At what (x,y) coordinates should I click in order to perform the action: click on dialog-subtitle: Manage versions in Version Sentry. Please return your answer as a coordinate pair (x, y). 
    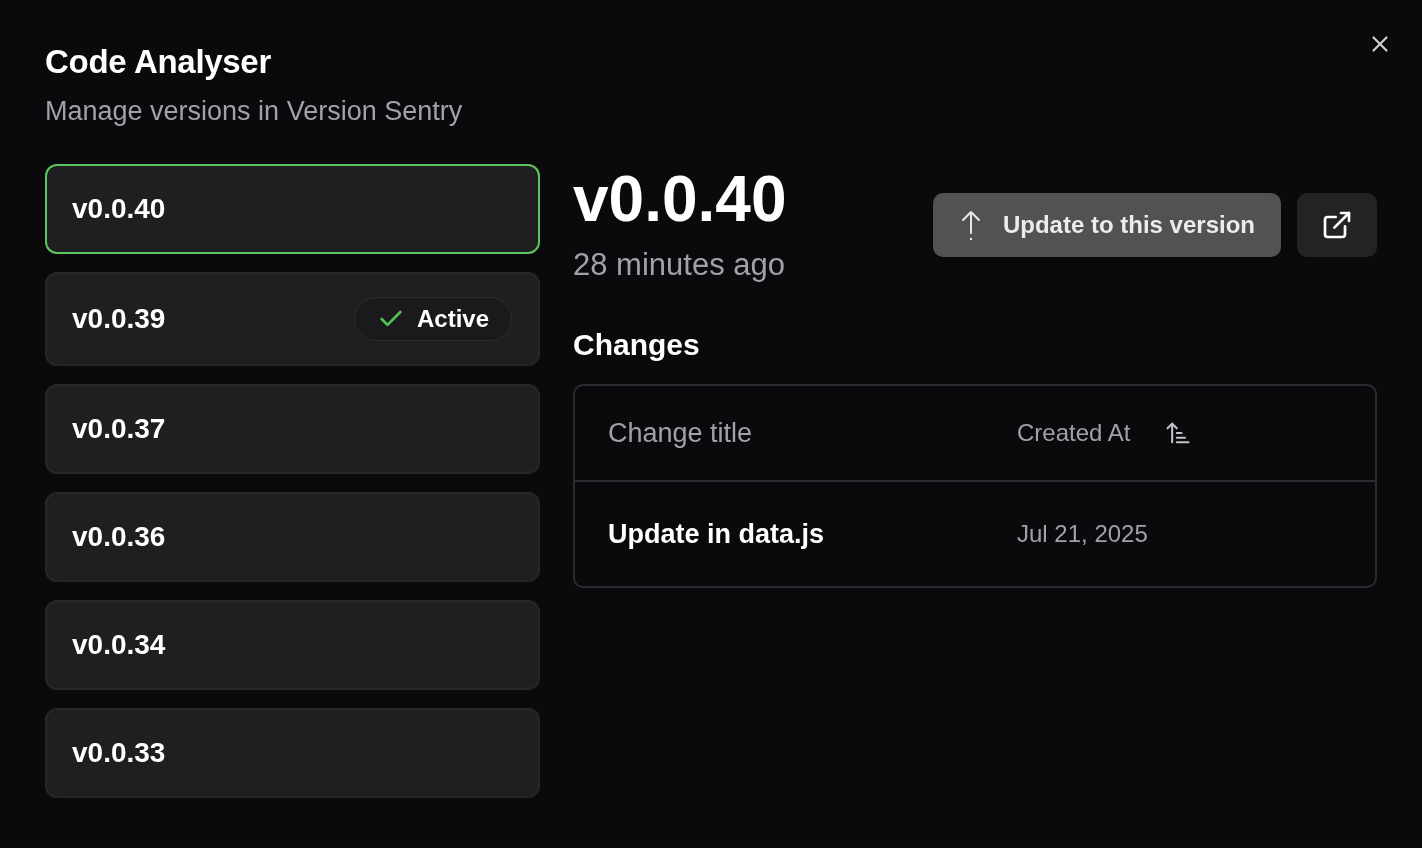
    Looking at the image, I should click on (254, 111).